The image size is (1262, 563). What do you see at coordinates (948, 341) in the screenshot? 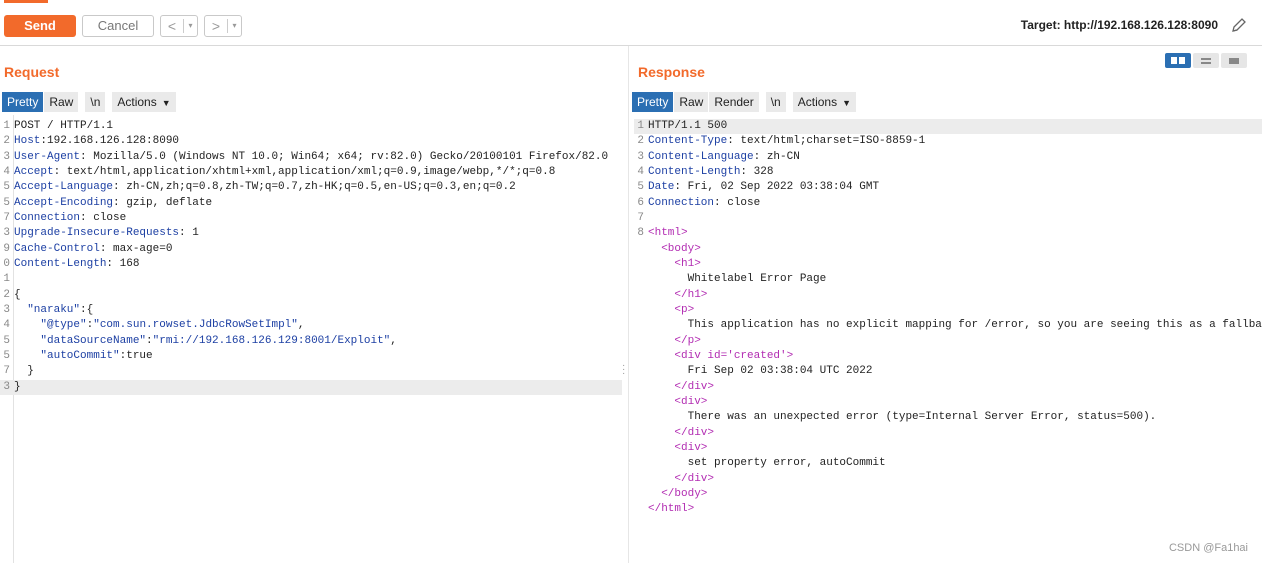
I see `response-line: </p>` at bounding box center [948, 341].